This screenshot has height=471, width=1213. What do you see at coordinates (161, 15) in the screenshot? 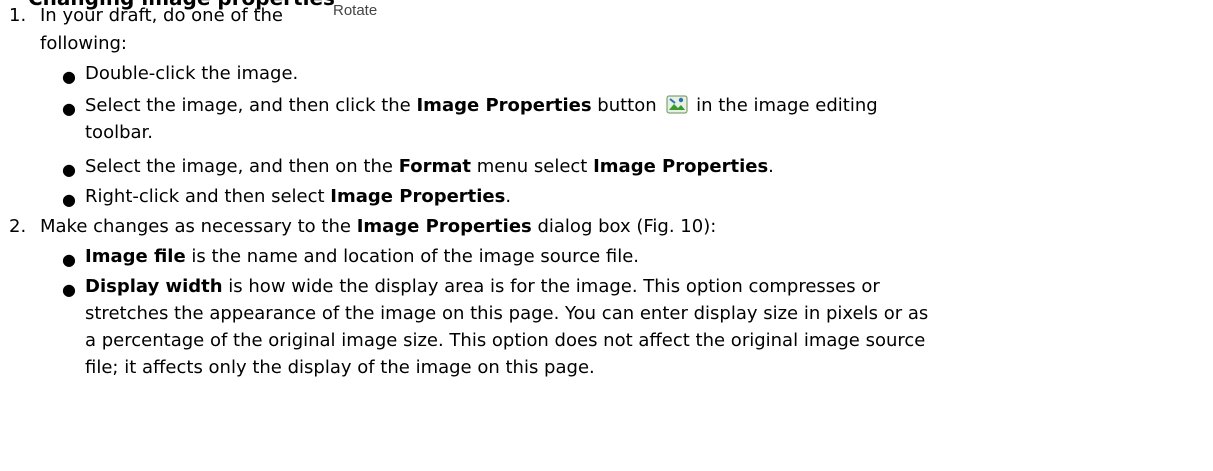
I see `step-text: In your draft, do one of the` at bounding box center [161, 15].